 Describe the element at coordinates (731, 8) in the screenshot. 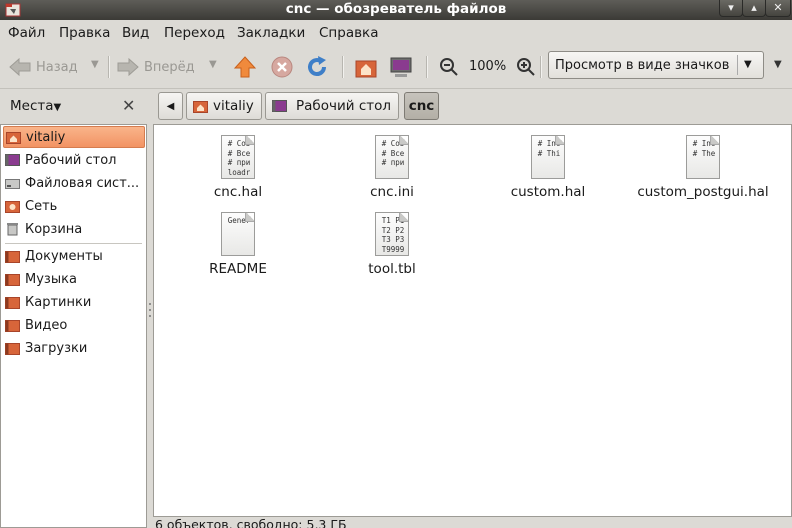

I see `minimize-button: ▾` at that location.